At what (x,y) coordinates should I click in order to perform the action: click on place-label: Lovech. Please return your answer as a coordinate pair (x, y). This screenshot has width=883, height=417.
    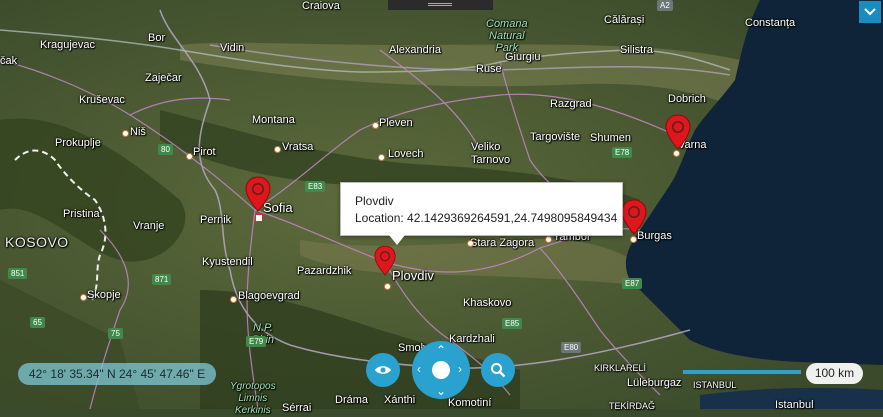
    Looking at the image, I should click on (406, 154).